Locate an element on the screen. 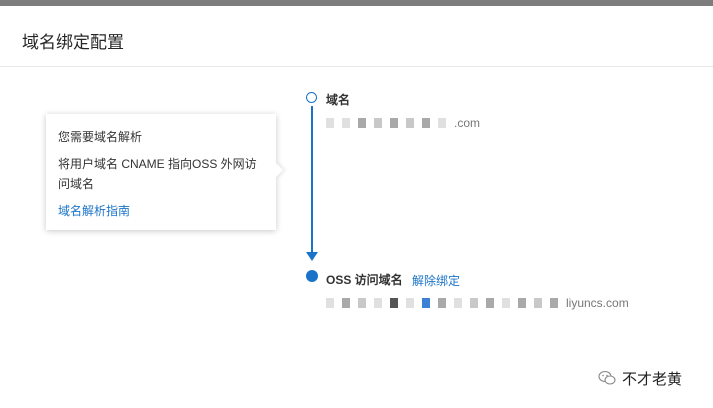 The image size is (713, 408). page-header: 域名绑定配置 is located at coordinates (356, 36).